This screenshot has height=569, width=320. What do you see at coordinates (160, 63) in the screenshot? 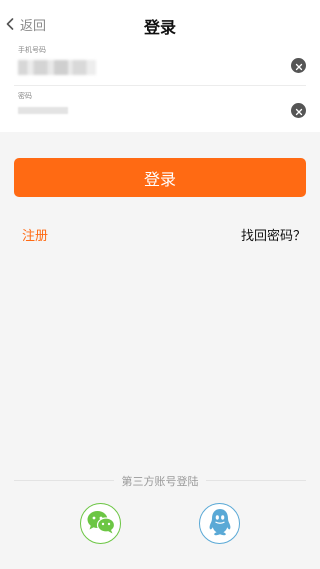
I see `phone-field: 手机号码` at bounding box center [160, 63].